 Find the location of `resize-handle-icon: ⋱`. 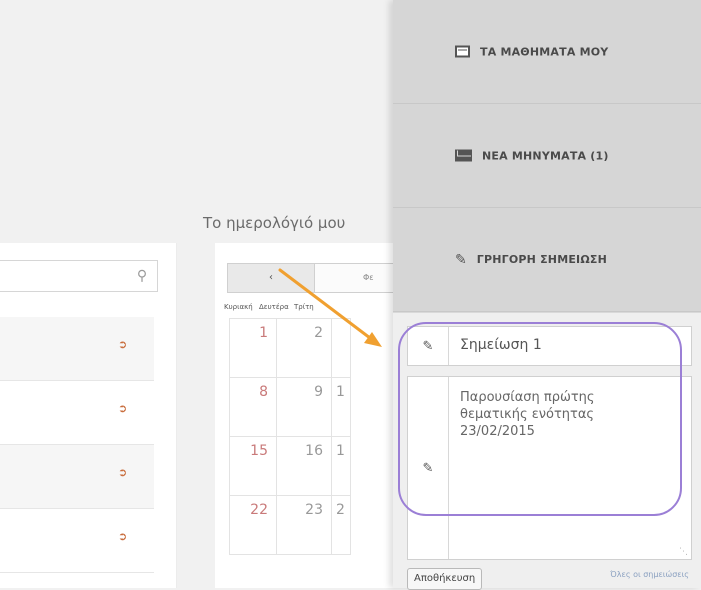

resize-handle-icon: ⋱ is located at coordinates (683, 552).